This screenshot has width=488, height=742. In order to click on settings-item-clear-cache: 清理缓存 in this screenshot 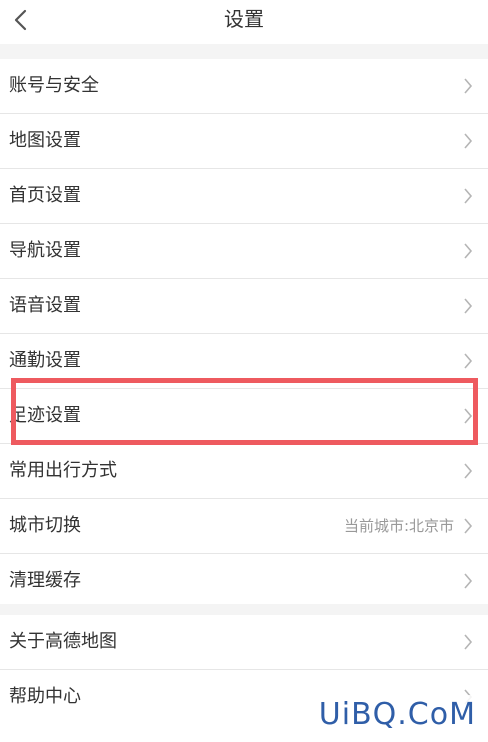, I will do `click(244, 581)`.